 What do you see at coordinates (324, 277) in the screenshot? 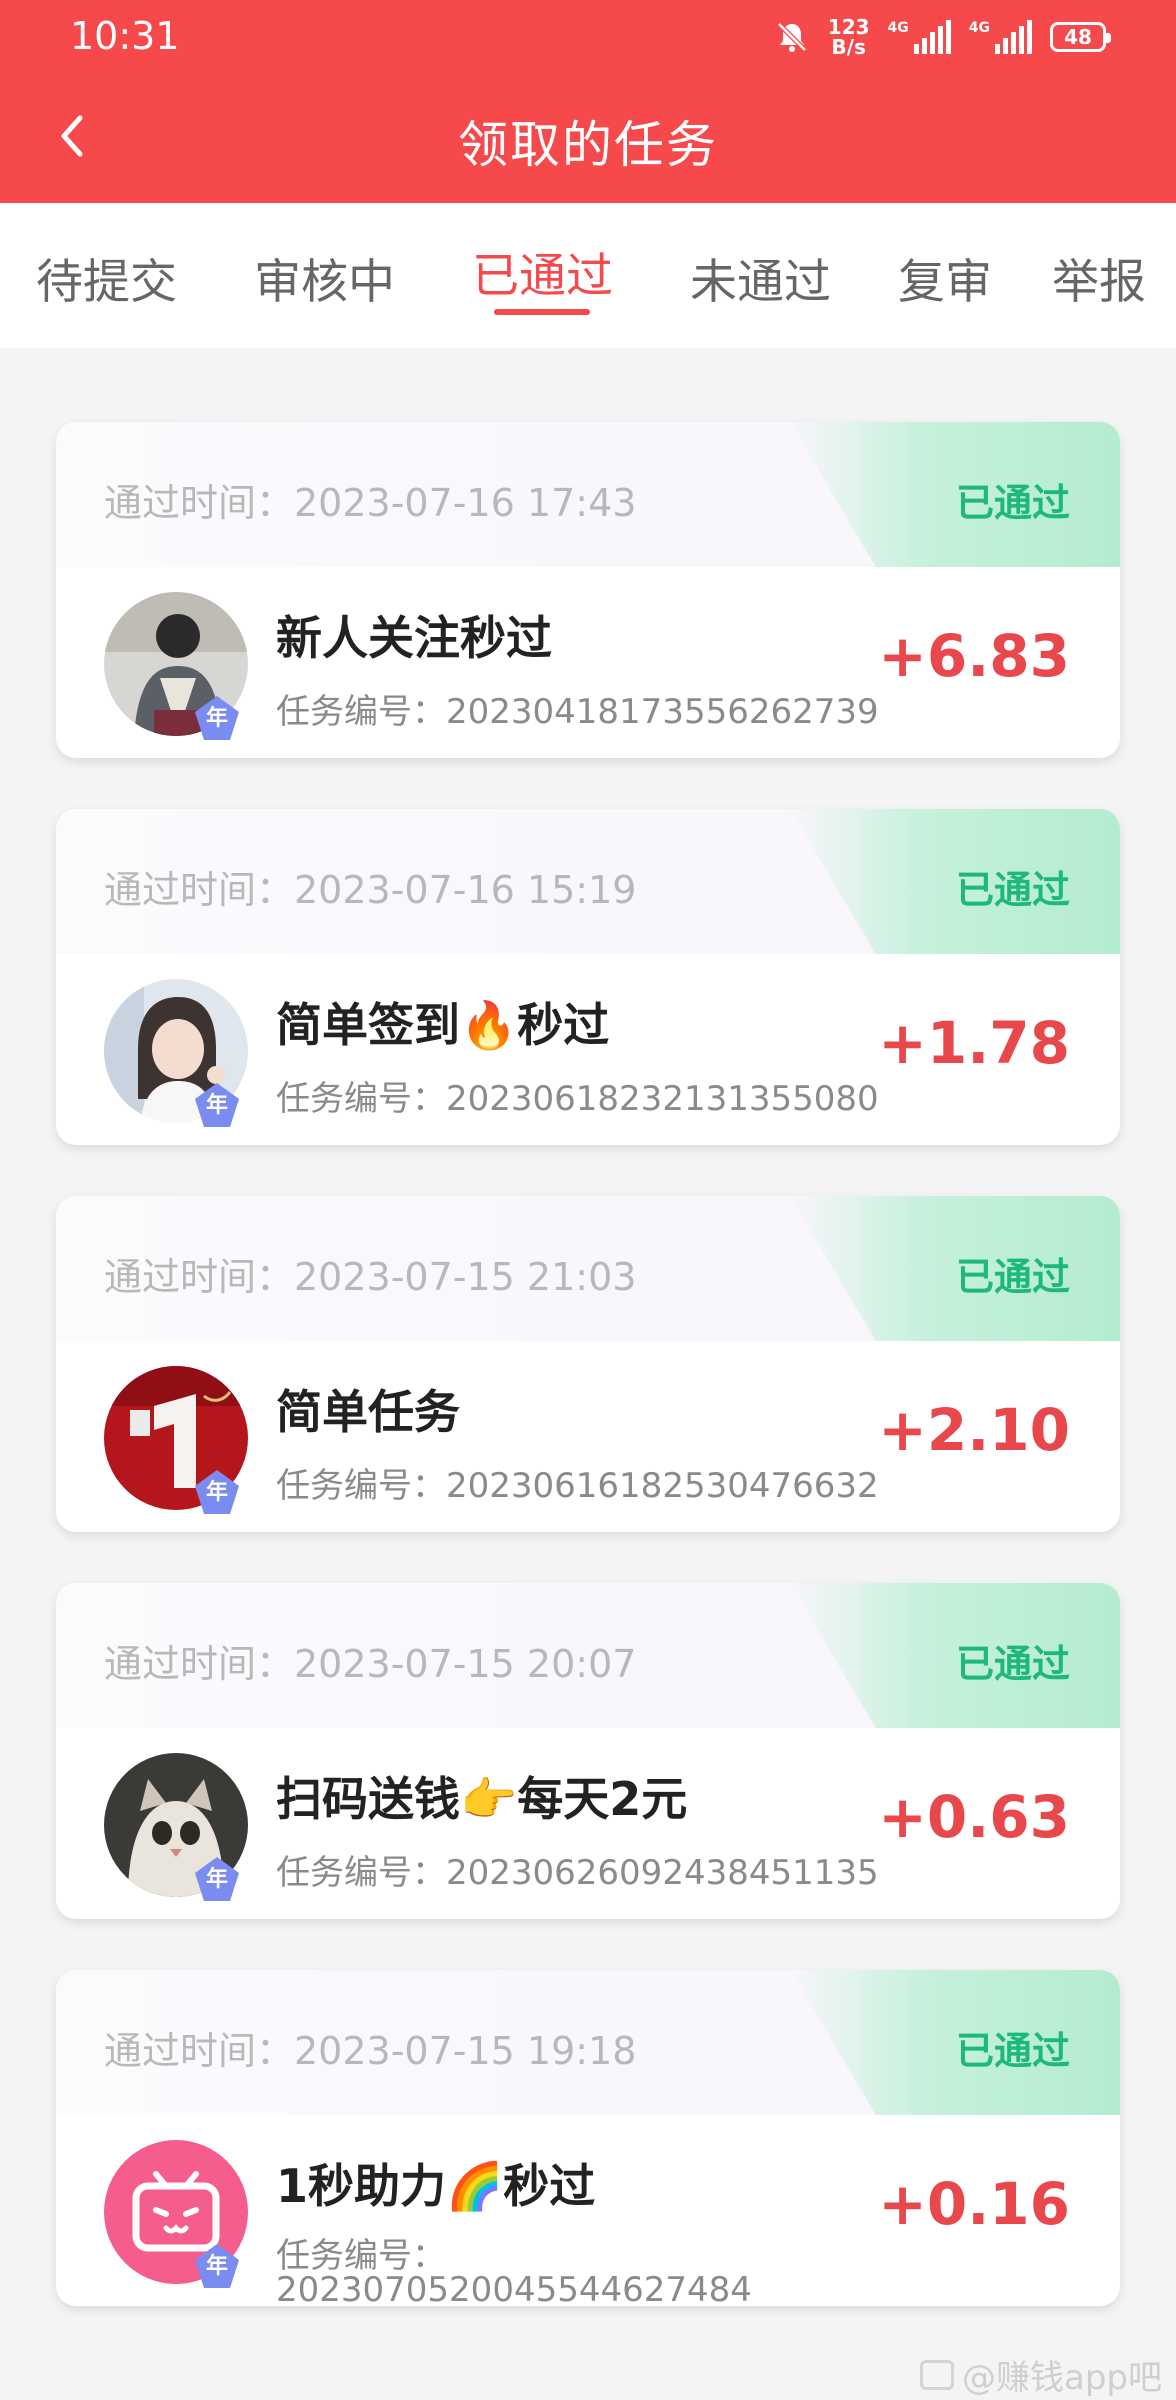
I see `tab-under-review: 审核中` at bounding box center [324, 277].